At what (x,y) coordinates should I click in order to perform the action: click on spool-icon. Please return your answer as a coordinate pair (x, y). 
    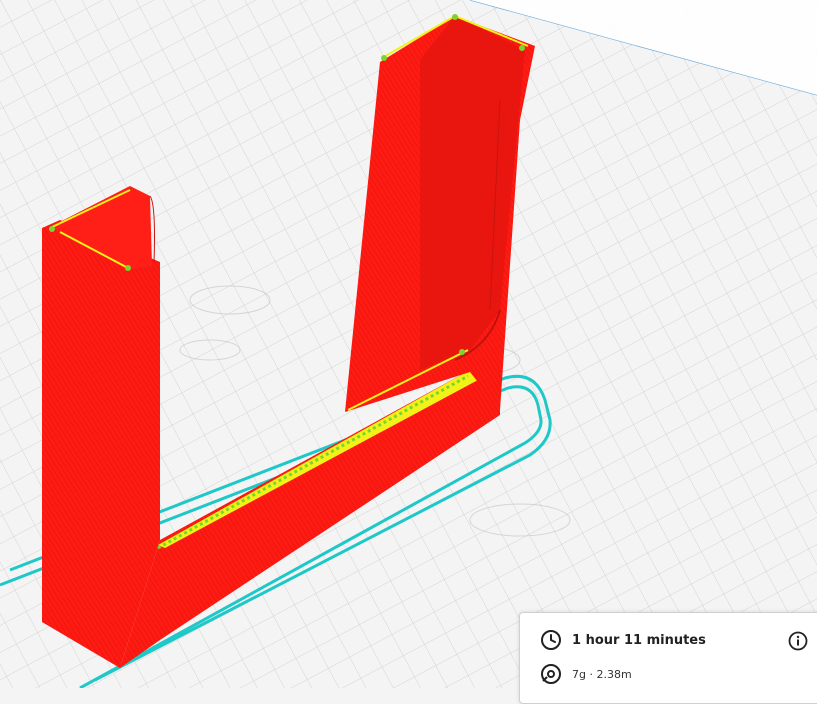
    Looking at the image, I should click on (551, 674).